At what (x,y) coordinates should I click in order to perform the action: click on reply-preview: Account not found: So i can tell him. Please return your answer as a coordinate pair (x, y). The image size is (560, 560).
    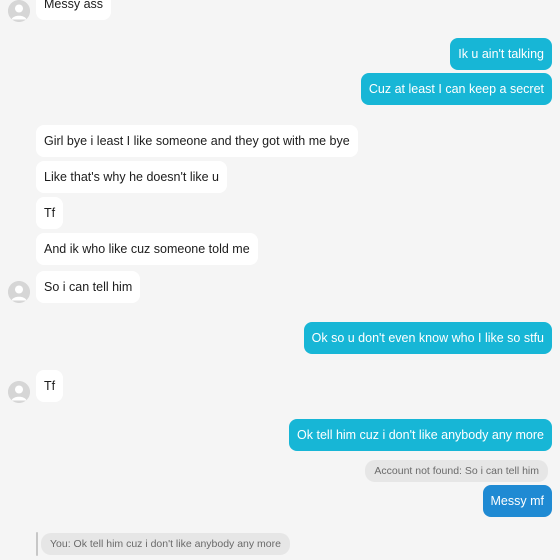
    Looking at the image, I should click on (456, 471).